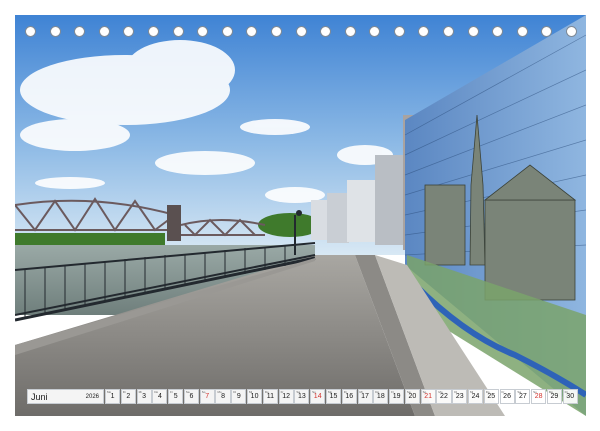 This screenshot has height=431, width=600. I want to click on day-number: 3, so click(144, 396).